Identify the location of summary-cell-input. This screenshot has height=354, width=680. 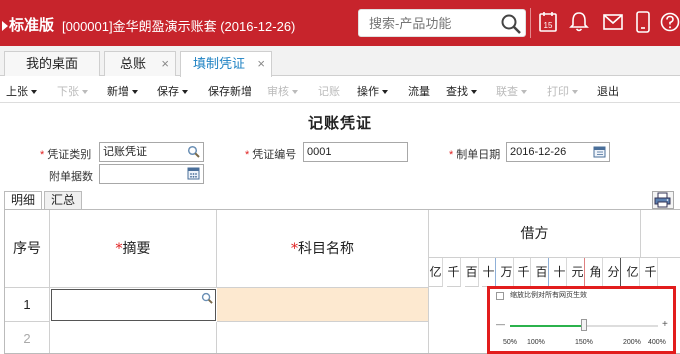
(133, 305).